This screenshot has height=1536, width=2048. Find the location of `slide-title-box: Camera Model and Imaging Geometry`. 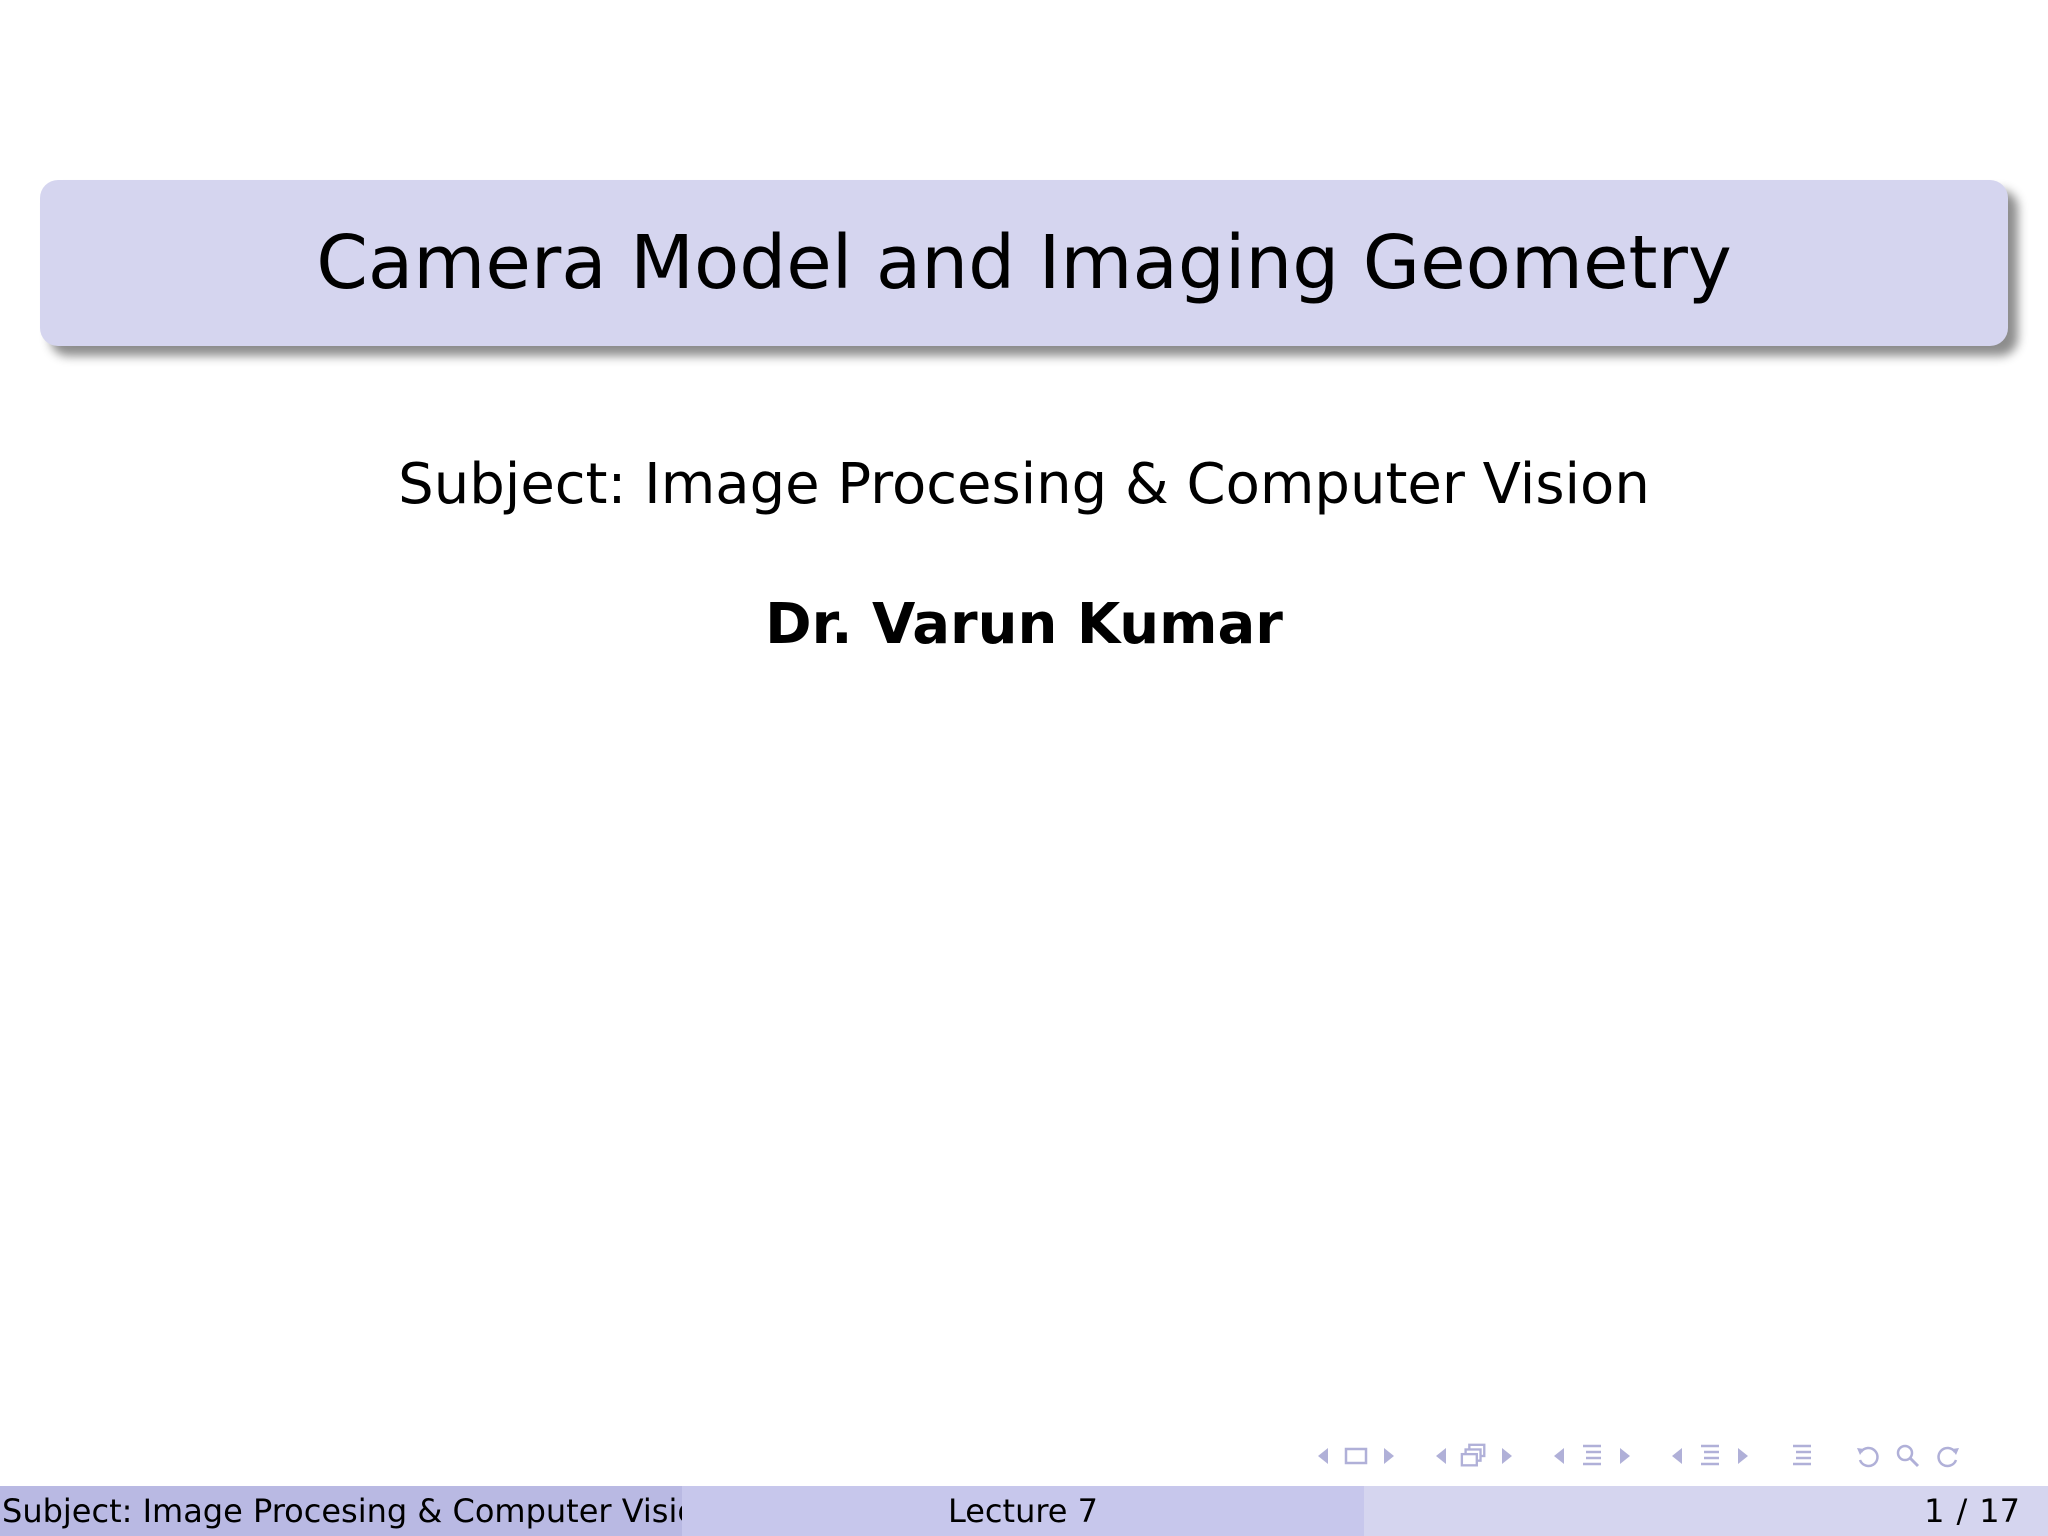

slide-title-box: Camera Model and Imaging Geometry is located at coordinates (1024, 263).